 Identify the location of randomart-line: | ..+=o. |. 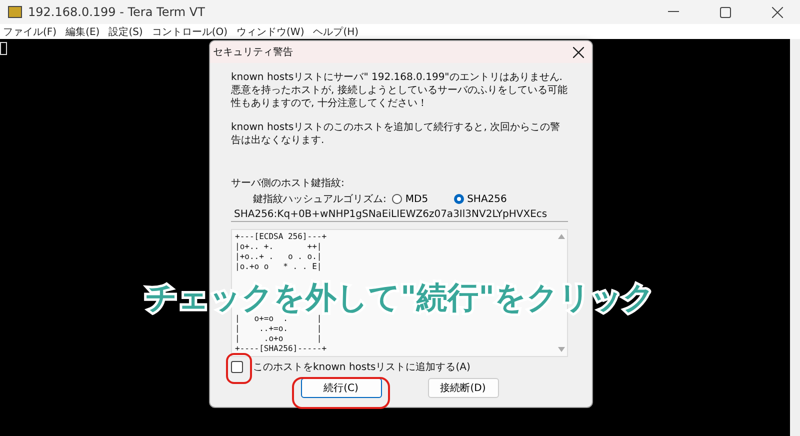
(279, 329).